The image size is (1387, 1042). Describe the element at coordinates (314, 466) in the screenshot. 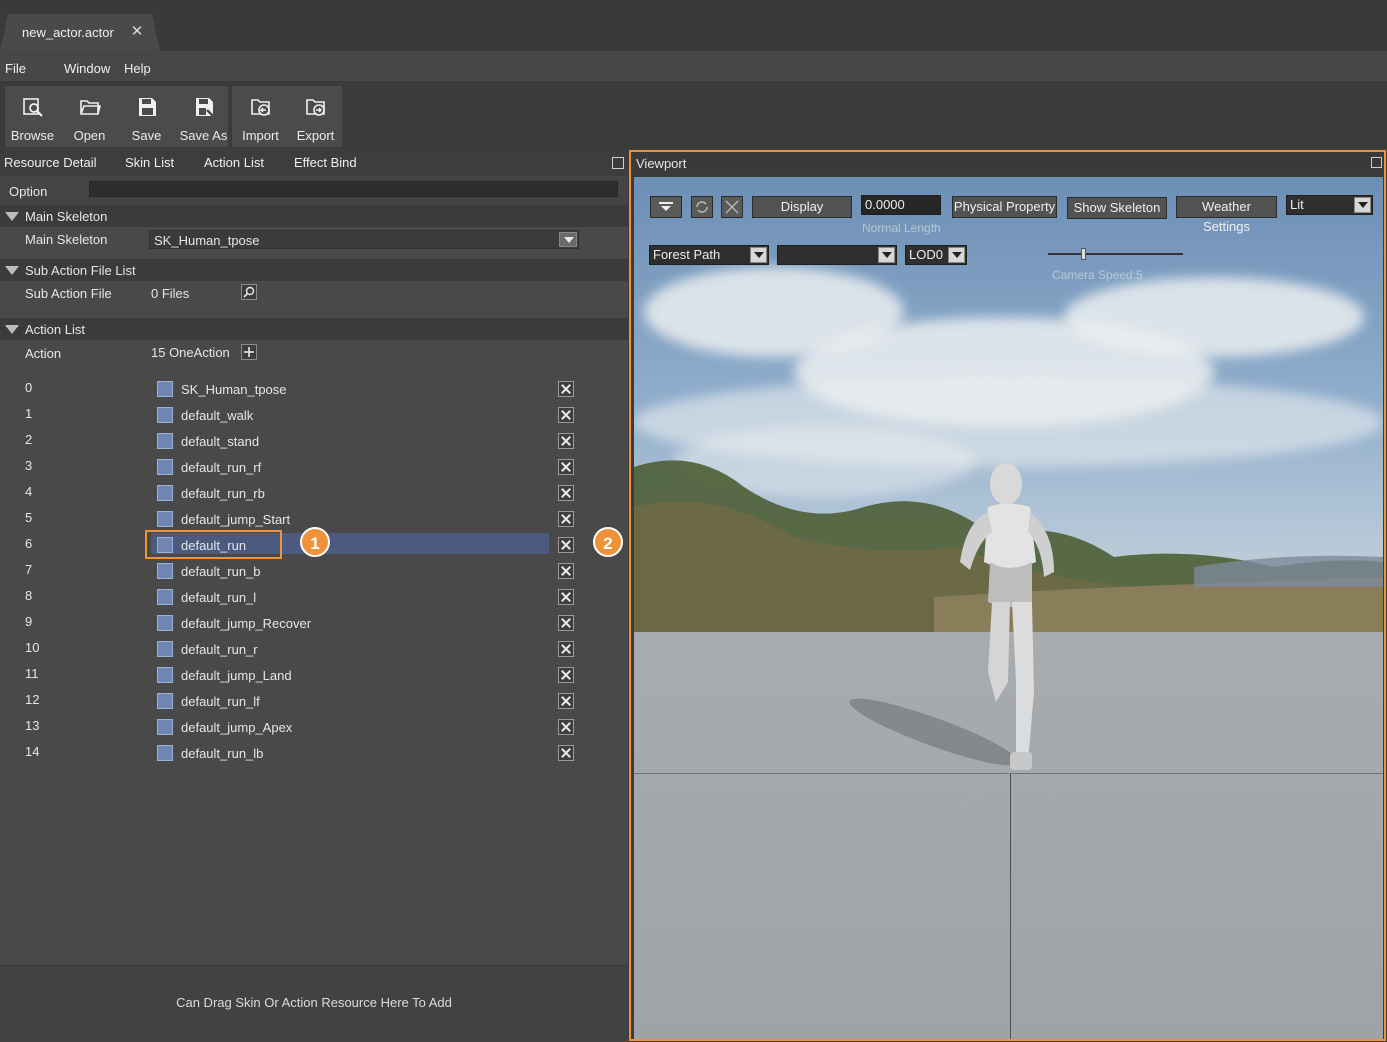

I see `action-row: 3 default_run_rf` at that location.